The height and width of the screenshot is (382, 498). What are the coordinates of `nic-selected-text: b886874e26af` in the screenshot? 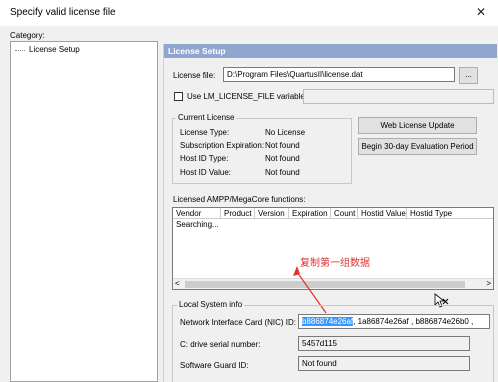 It's located at (328, 321).